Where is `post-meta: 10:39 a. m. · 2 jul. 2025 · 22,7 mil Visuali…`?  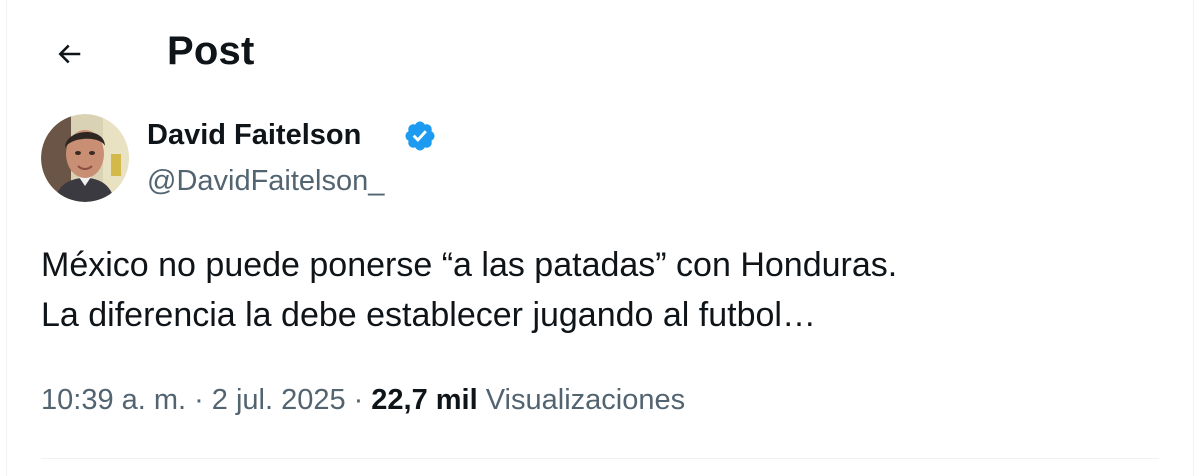 post-meta: 10:39 a. m. · 2 jul. 2025 · 22,7 mil Visuali… is located at coordinates (363, 400).